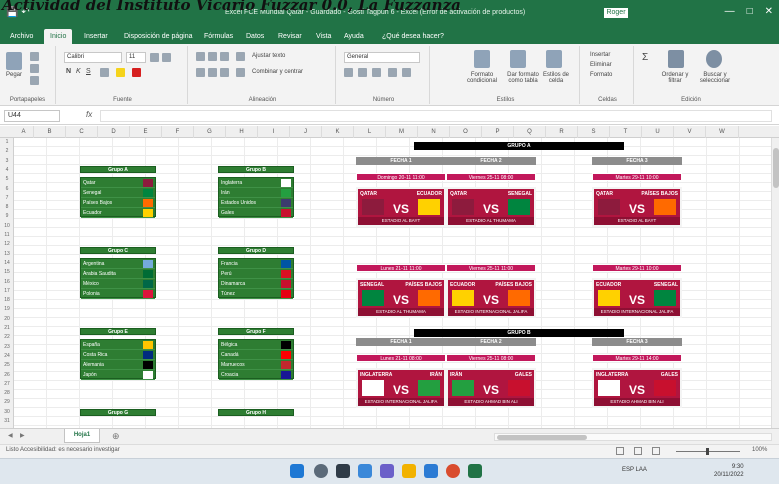  Describe the element at coordinates (730, 11) in the screenshot. I see `minimize-button: —` at that location.